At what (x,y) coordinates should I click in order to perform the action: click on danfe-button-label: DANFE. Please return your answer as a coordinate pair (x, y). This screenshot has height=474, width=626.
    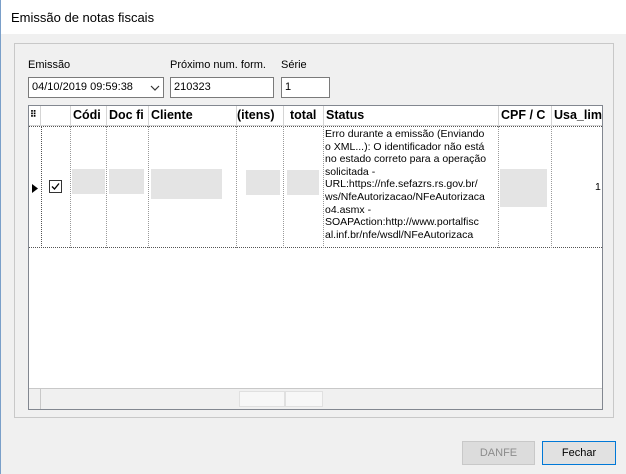
    Looking at the image, I should click on (498, 453).